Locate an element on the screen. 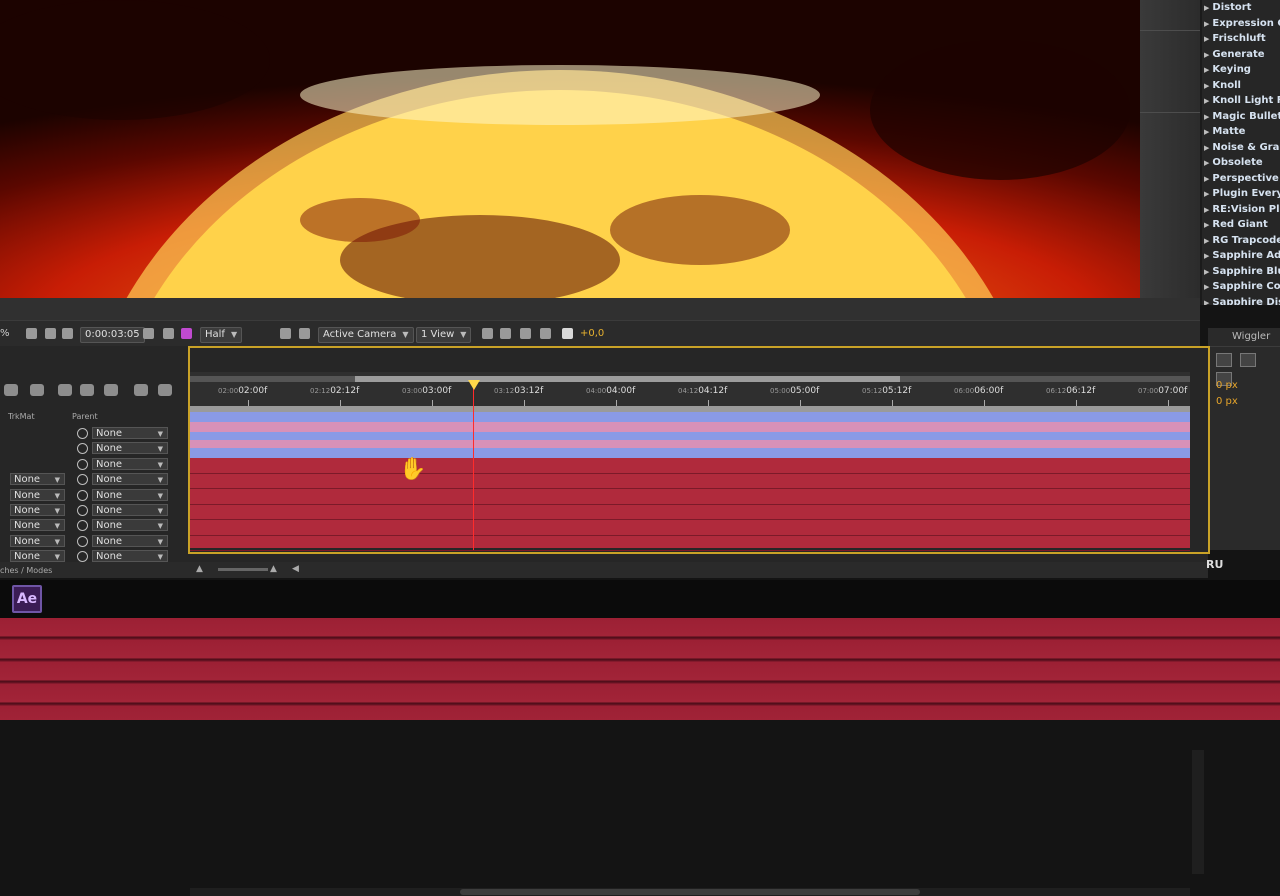 This screenshot has width=1280, height=896. effect-category: ▶ Generate is located at coordinates (1241, 55).